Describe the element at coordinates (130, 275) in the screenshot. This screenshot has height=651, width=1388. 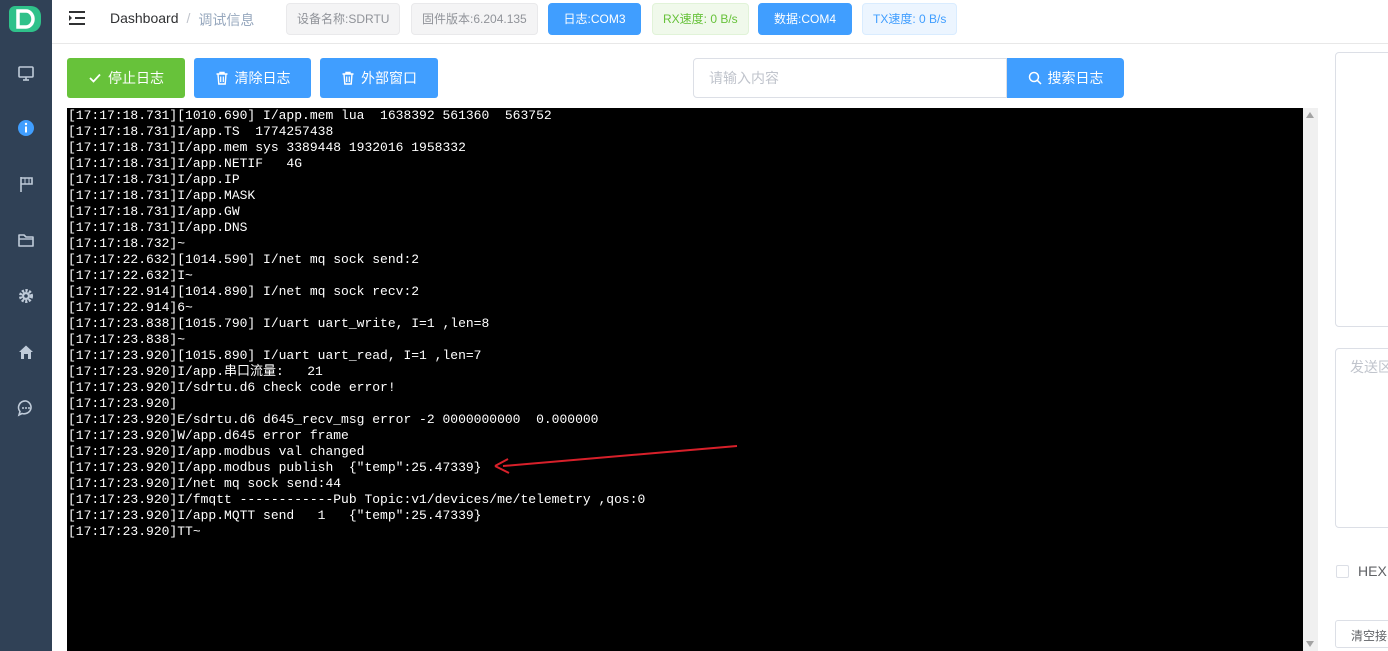
I see `log-line: [17:17:22.632]I~` at that location.